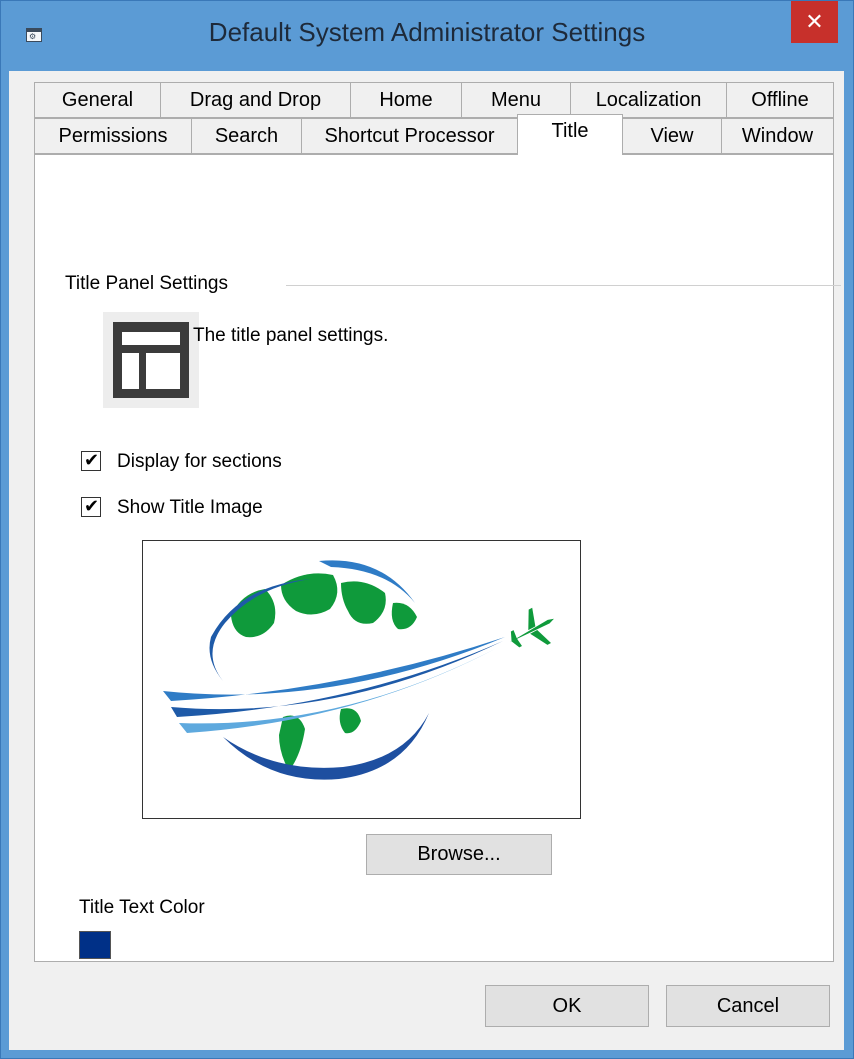  I want to click on title-text-color-swatch, so click(95, 945).